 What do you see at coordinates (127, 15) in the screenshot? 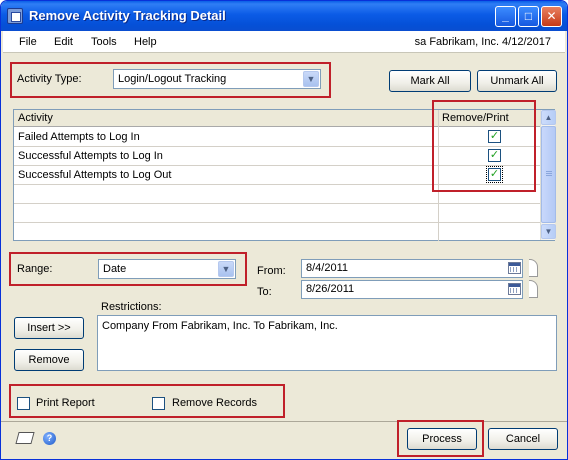
I see `window-title: Remove Activity Tracking Detail` at bounding box center [127, 15].